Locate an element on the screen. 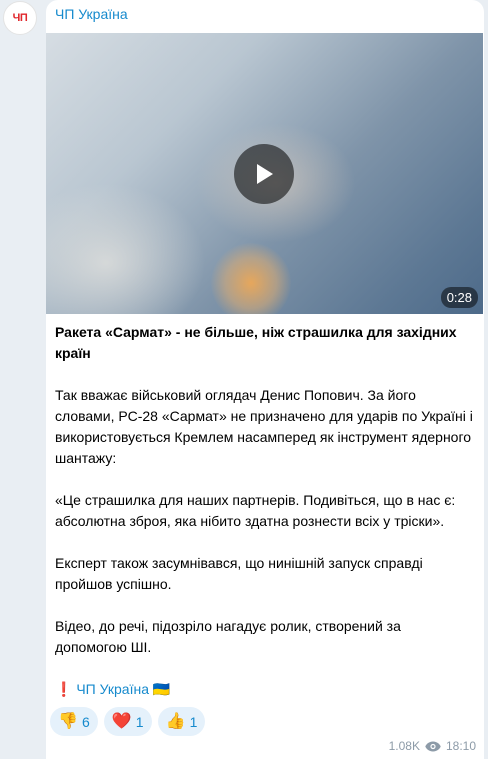 This screenshot has width=488, height=759. channel-name-link: ЧП Україна is located at coordinates (91, 14).